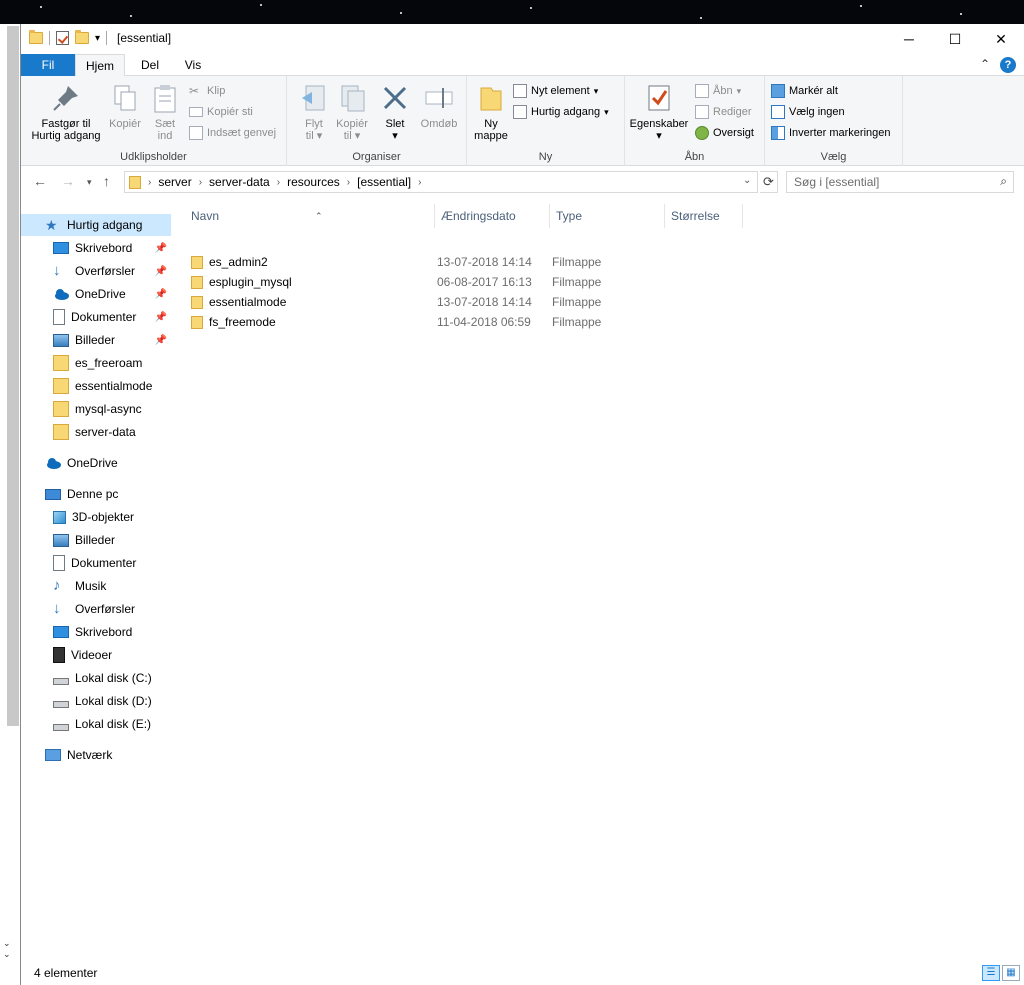 The width and height of the screenshot is (1024, 985). I want to click on sidebar-item-dokumenter: Dokumenter, so click(96, 563).